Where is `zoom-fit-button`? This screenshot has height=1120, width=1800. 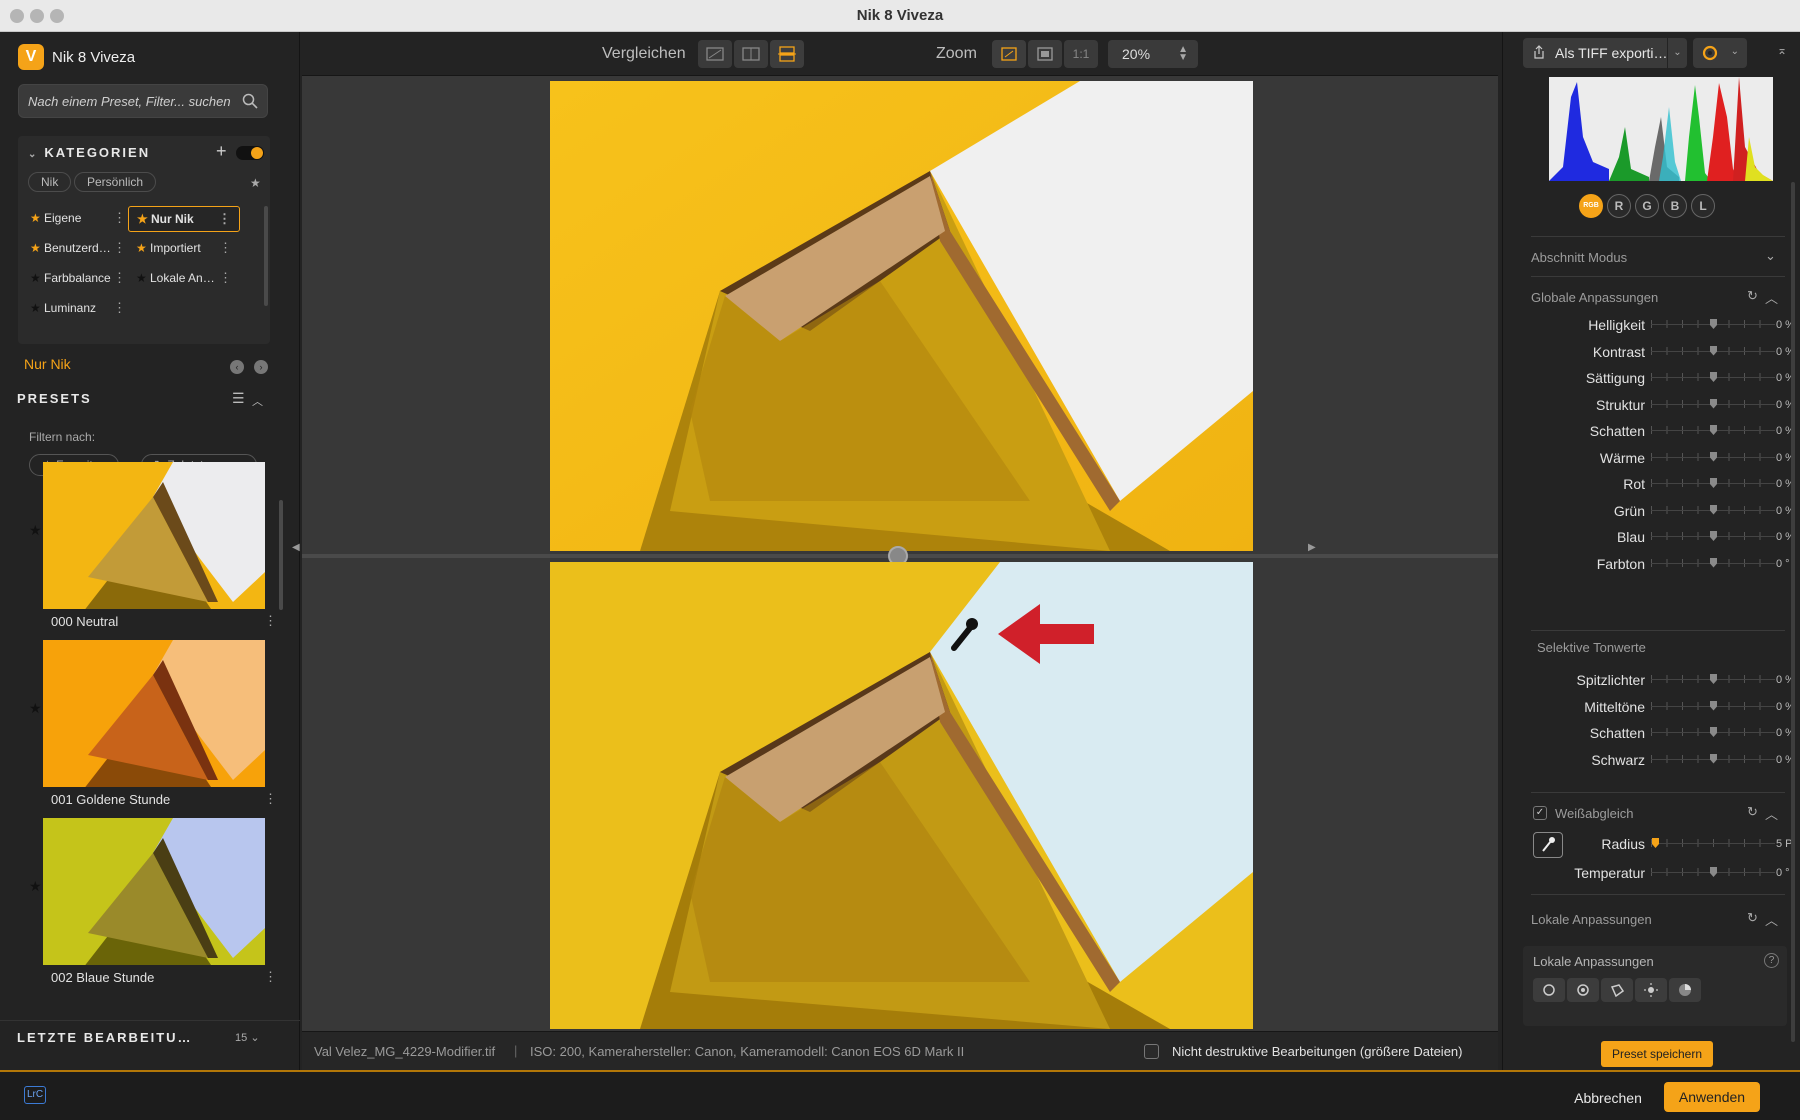 zoom-fit-button is located at coordinates (1009, 54).